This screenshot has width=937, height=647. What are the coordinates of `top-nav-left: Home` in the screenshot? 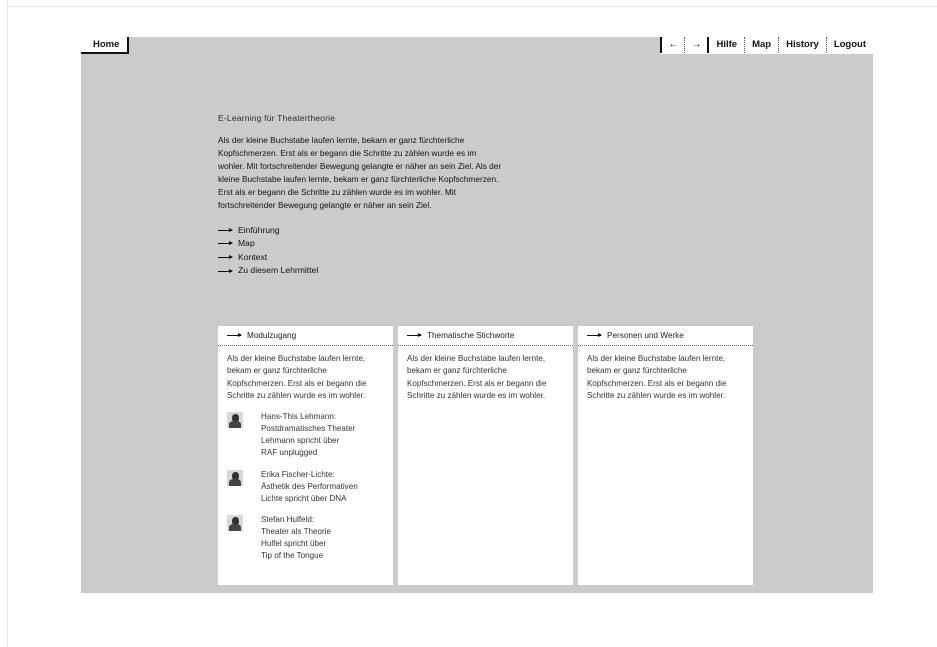 It's located at (105, 45).